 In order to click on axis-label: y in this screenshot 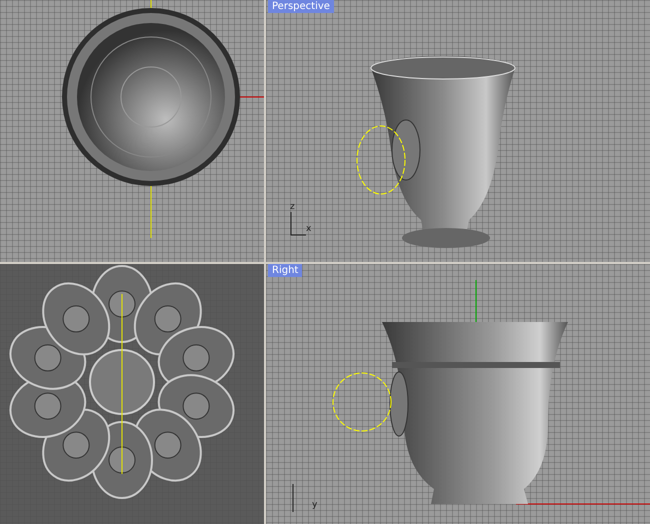, I will do `click(315, 505)`.